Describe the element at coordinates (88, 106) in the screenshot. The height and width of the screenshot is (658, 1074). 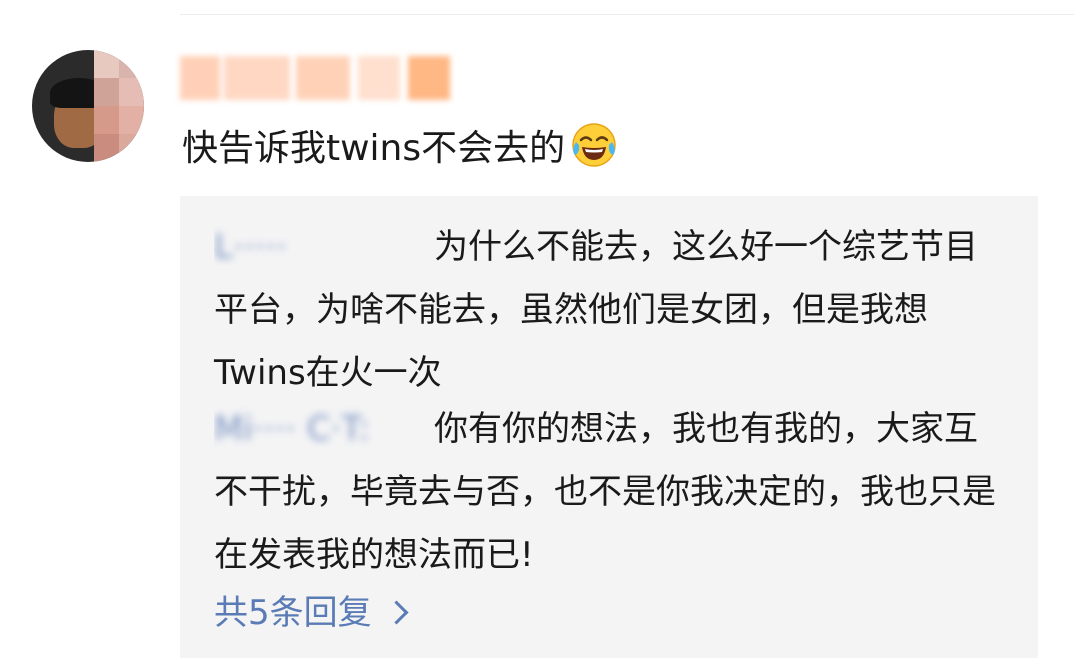
I see `avatar` at that location.